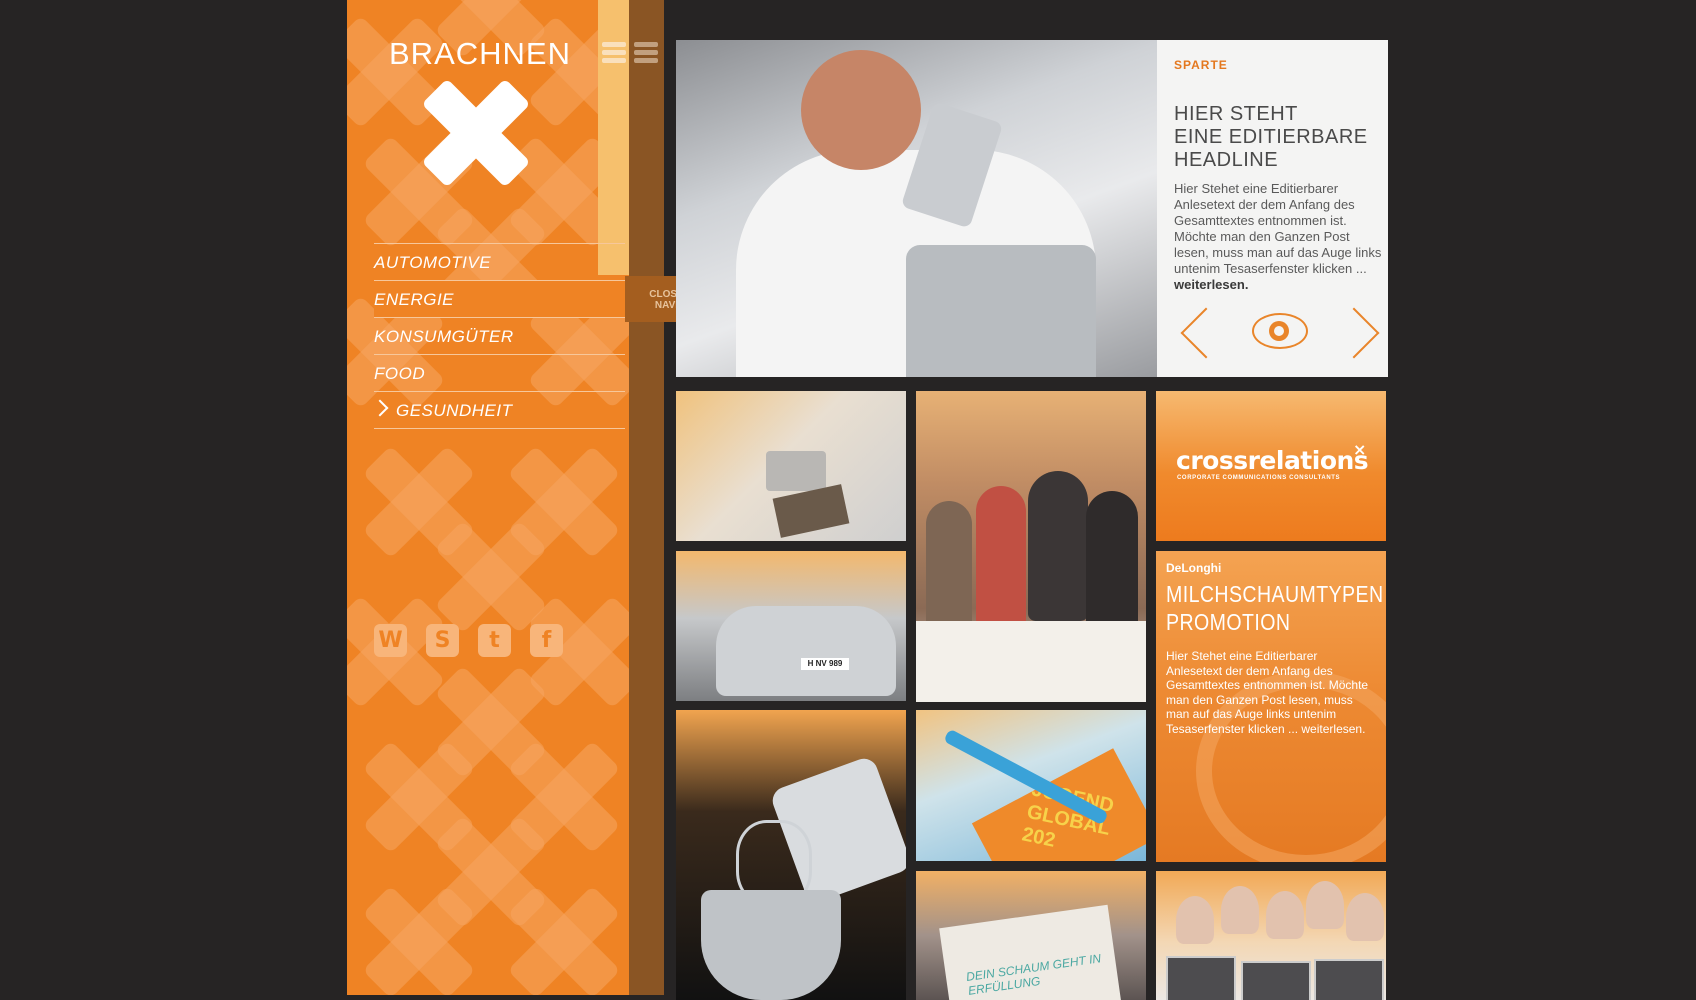  I want to click on logo-wordmark: crossrelations, so click(1272, 460).